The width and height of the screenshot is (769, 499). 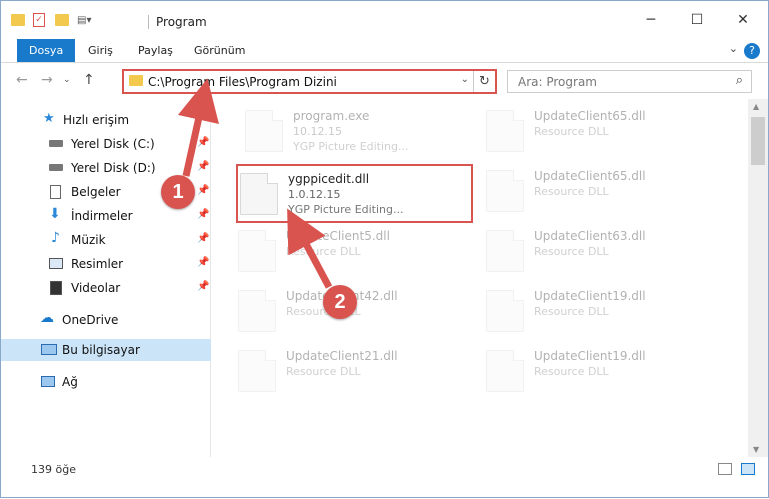 I want to click on step-2-badge: 2, so click(x=340, y=302).